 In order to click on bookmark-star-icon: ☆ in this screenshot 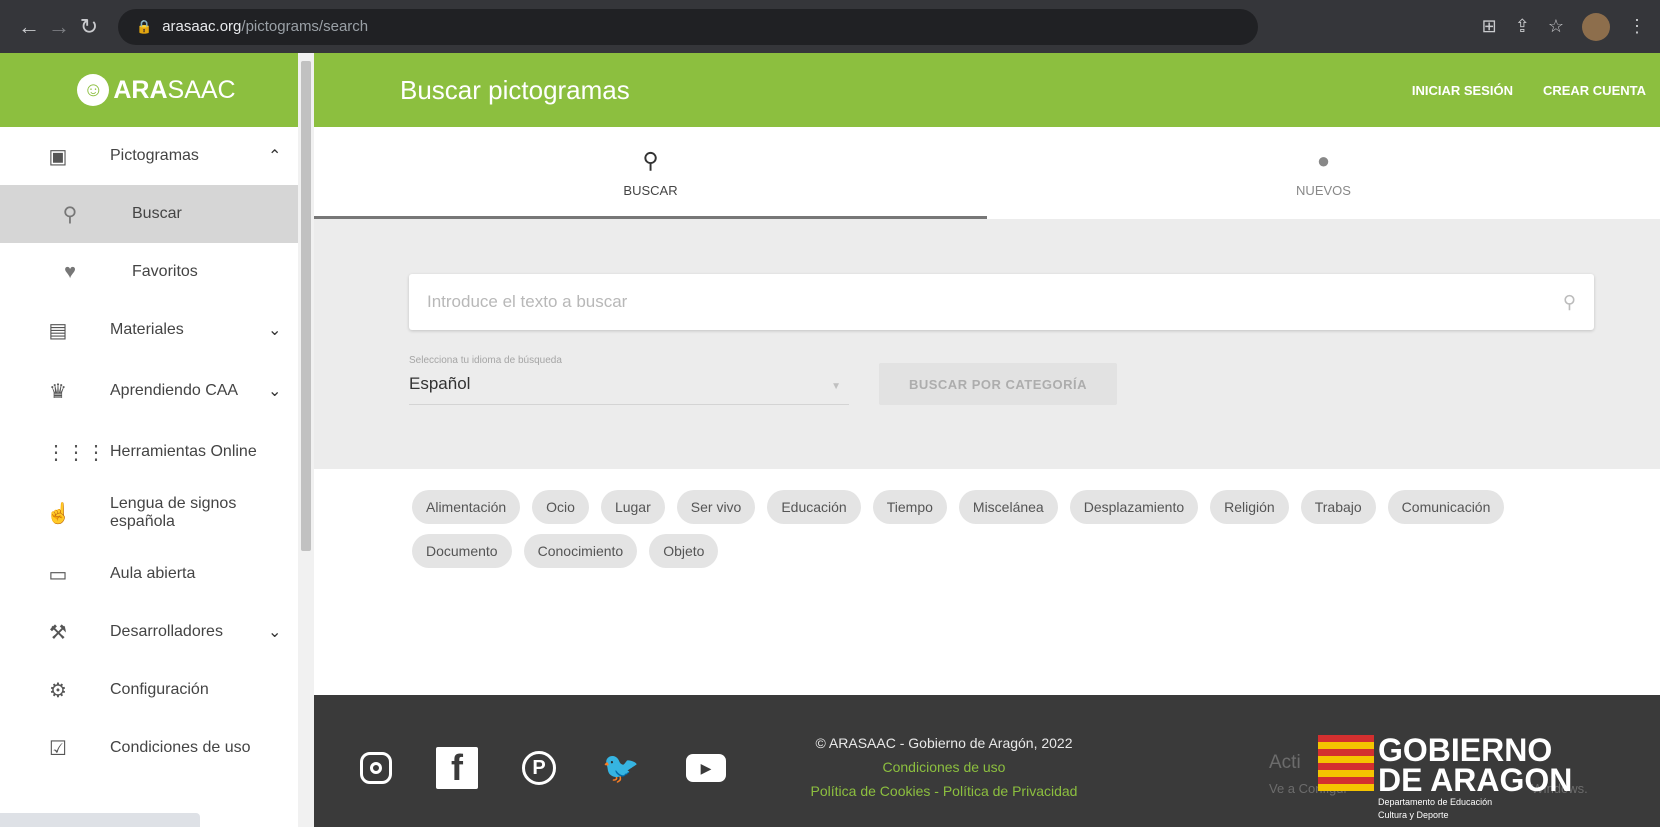, I will do `click(1556, 26)`.